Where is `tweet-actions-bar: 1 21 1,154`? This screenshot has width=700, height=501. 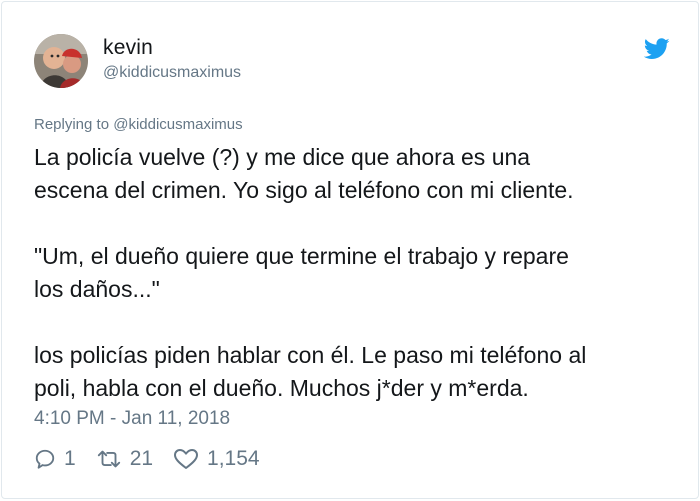
tweet-actions-bar: 1 21 1,154 is located at coordinates (157, 459).